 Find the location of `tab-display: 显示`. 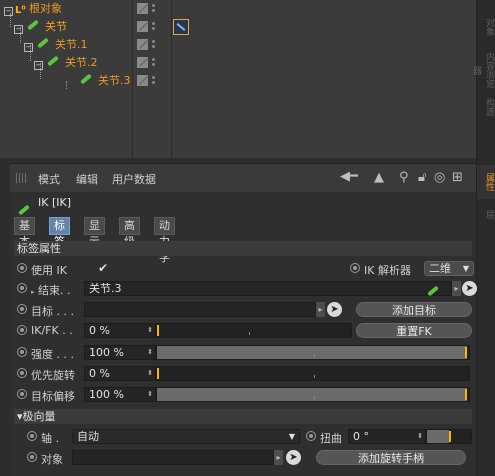

tab-display: 显示 is located at coordinates (94, 232).